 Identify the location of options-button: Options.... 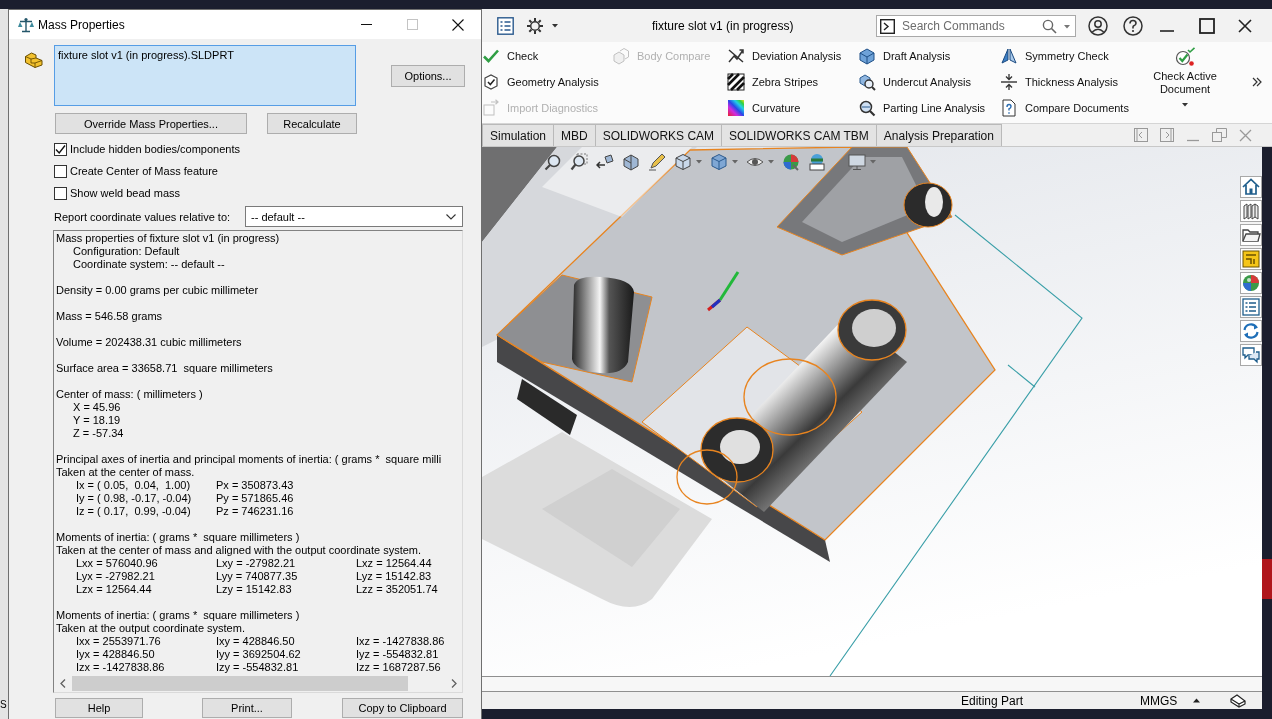
(428, 76).